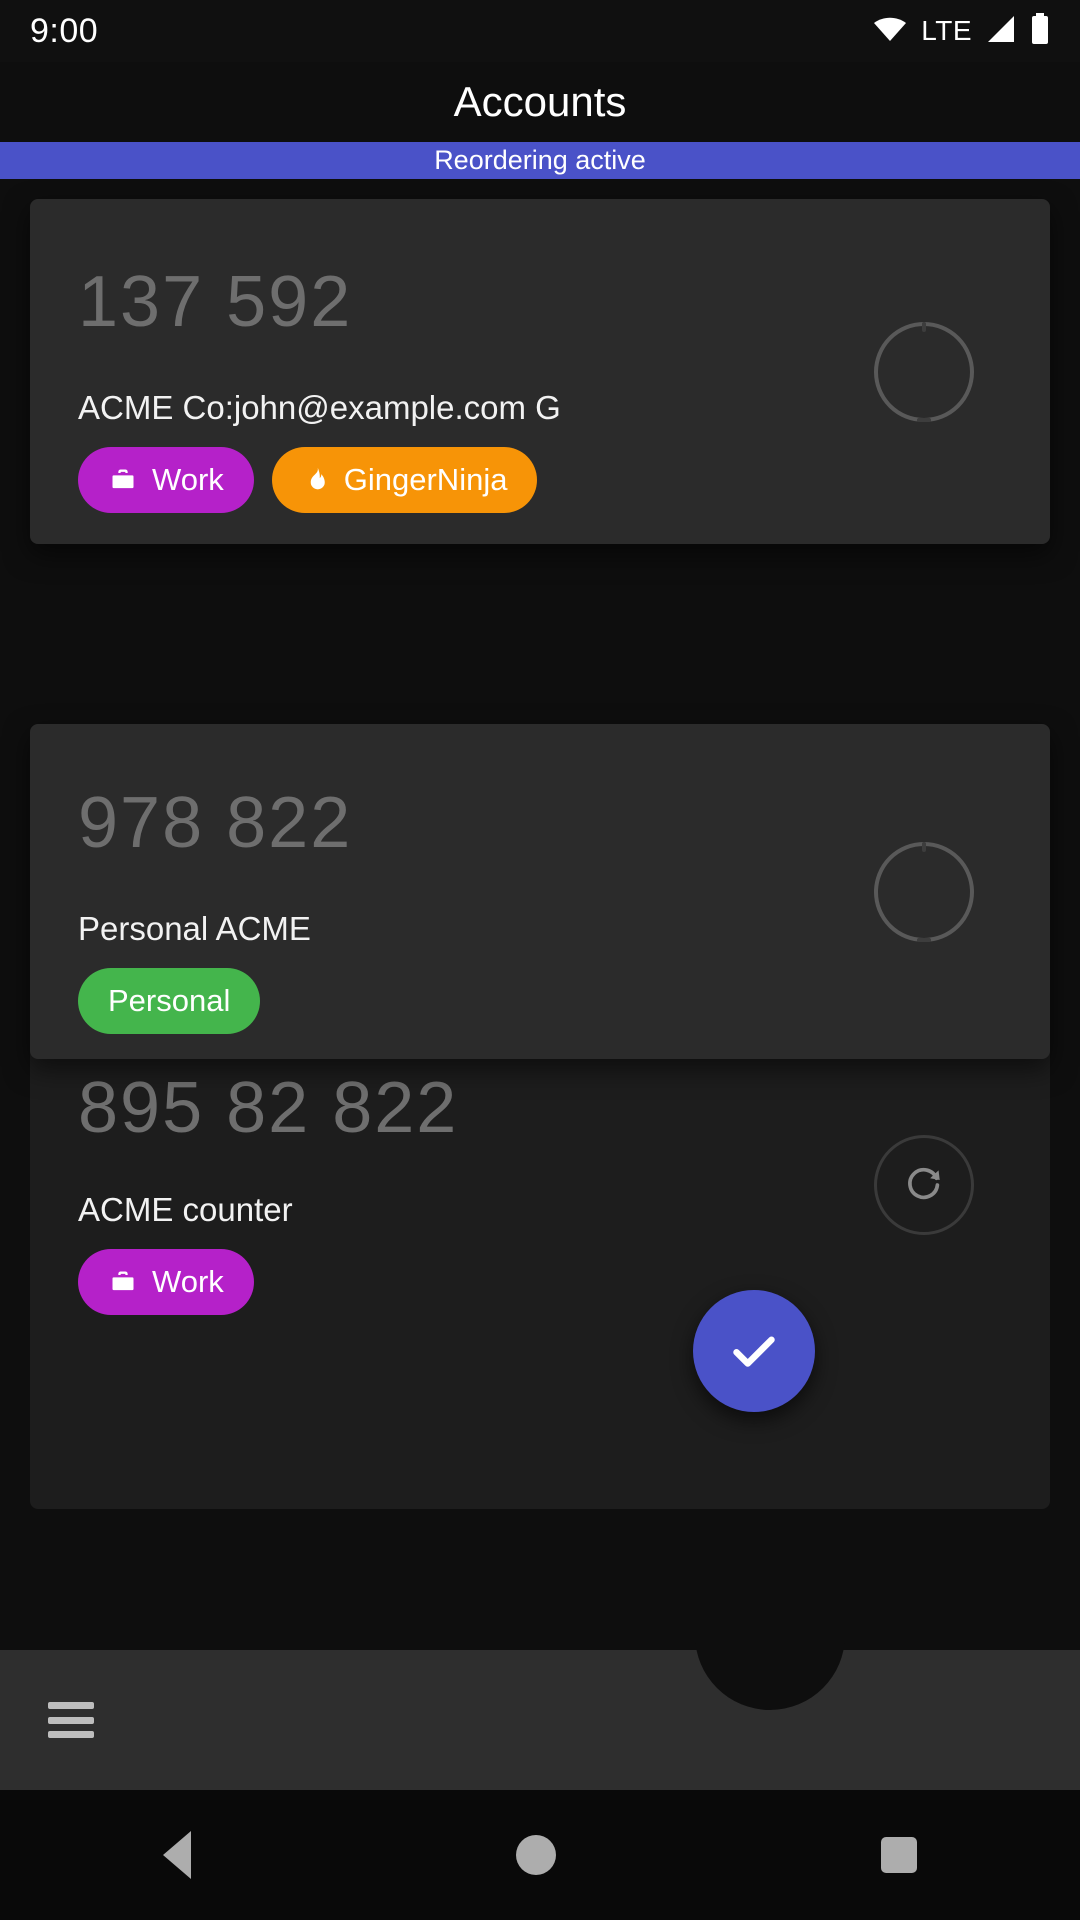 Image resolution: width=1080 pixels, height=1920 pixels. I want to click on wifi-icon, so click(890, 31).